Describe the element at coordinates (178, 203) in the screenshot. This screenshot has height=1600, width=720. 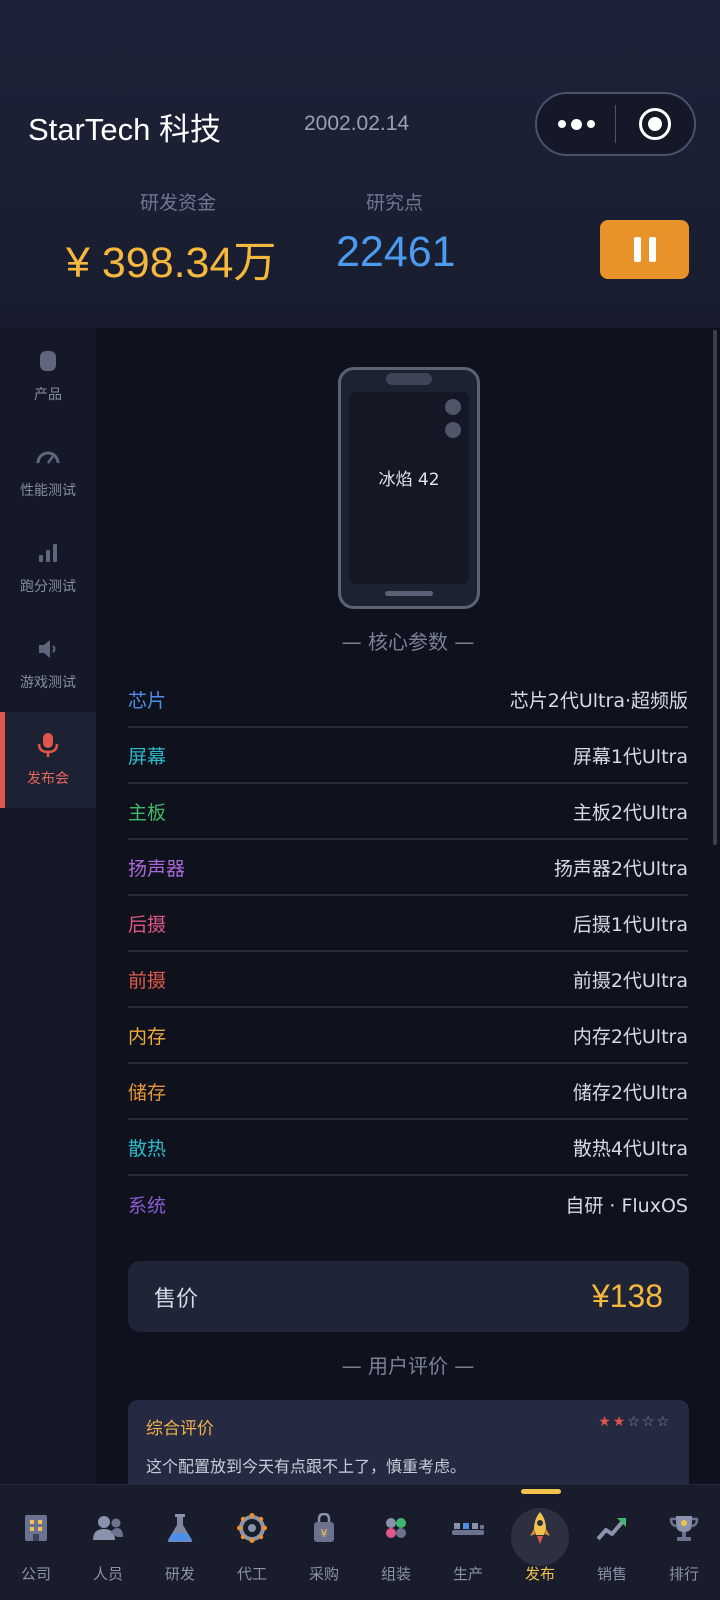
I see `funds-label: 研发资金` at that location.